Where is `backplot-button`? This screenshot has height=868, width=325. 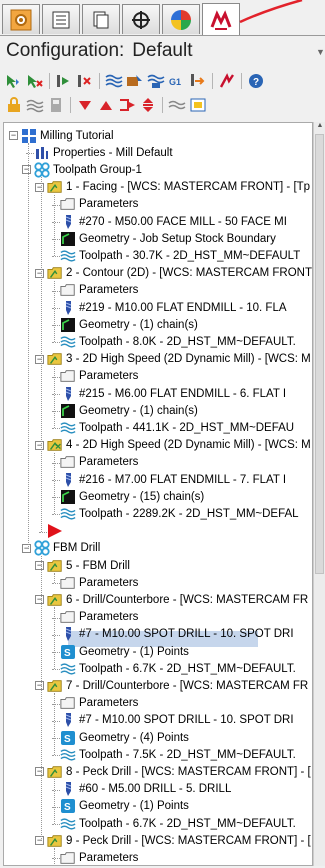 backplot-button is located at coordinates (114, 81).